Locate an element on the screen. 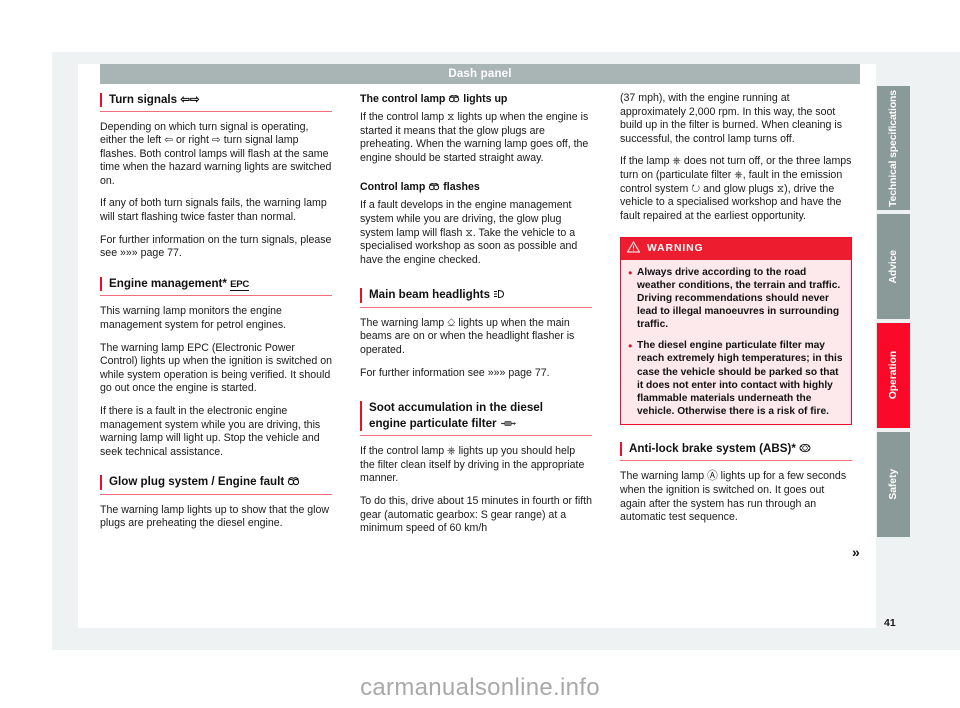 The height and width of the screenshot is (708, 960). subheading-control-lamp-lights-up: The control lamp lights up is located at coordinates (476, 99).